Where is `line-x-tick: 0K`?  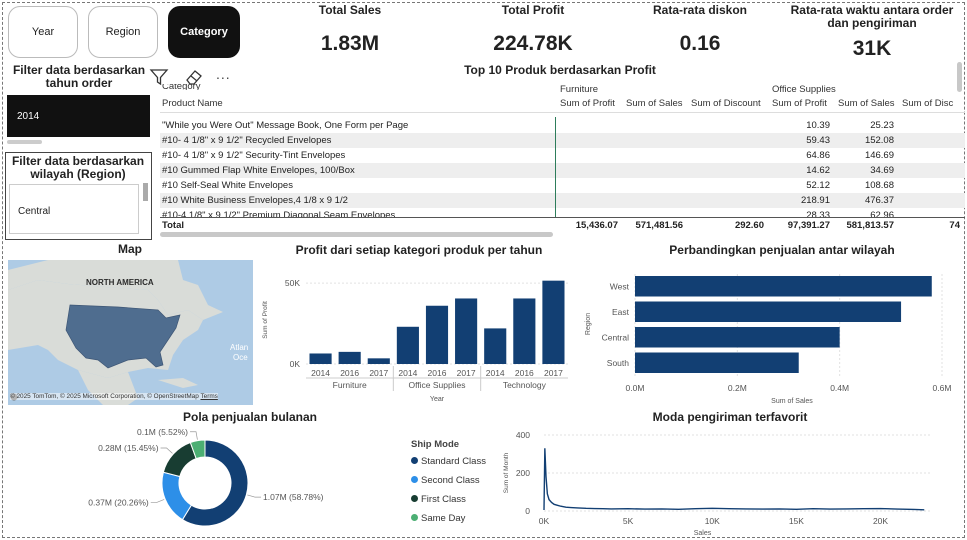 line-x-tick: 0K is located at coordinates (544, 521).